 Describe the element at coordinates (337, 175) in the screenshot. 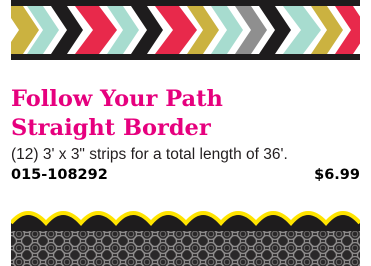

I see `product-price: $6.99` at that location.